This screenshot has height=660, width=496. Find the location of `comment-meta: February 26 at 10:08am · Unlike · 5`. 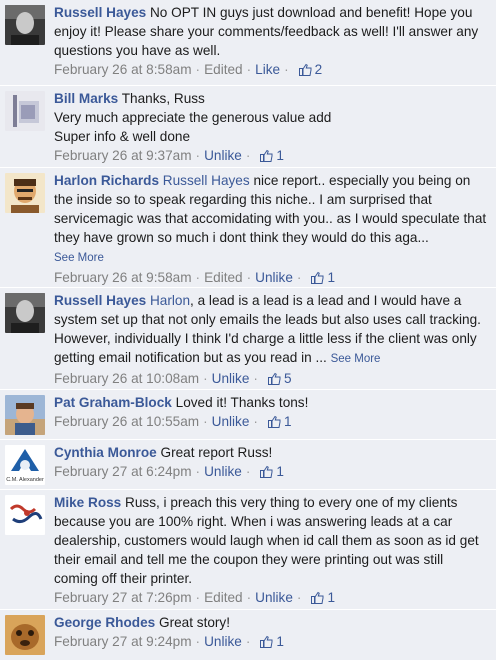

comment-meta: February 26 at 10:08am · Unlike · 5 is located at coordinates (272, 379).